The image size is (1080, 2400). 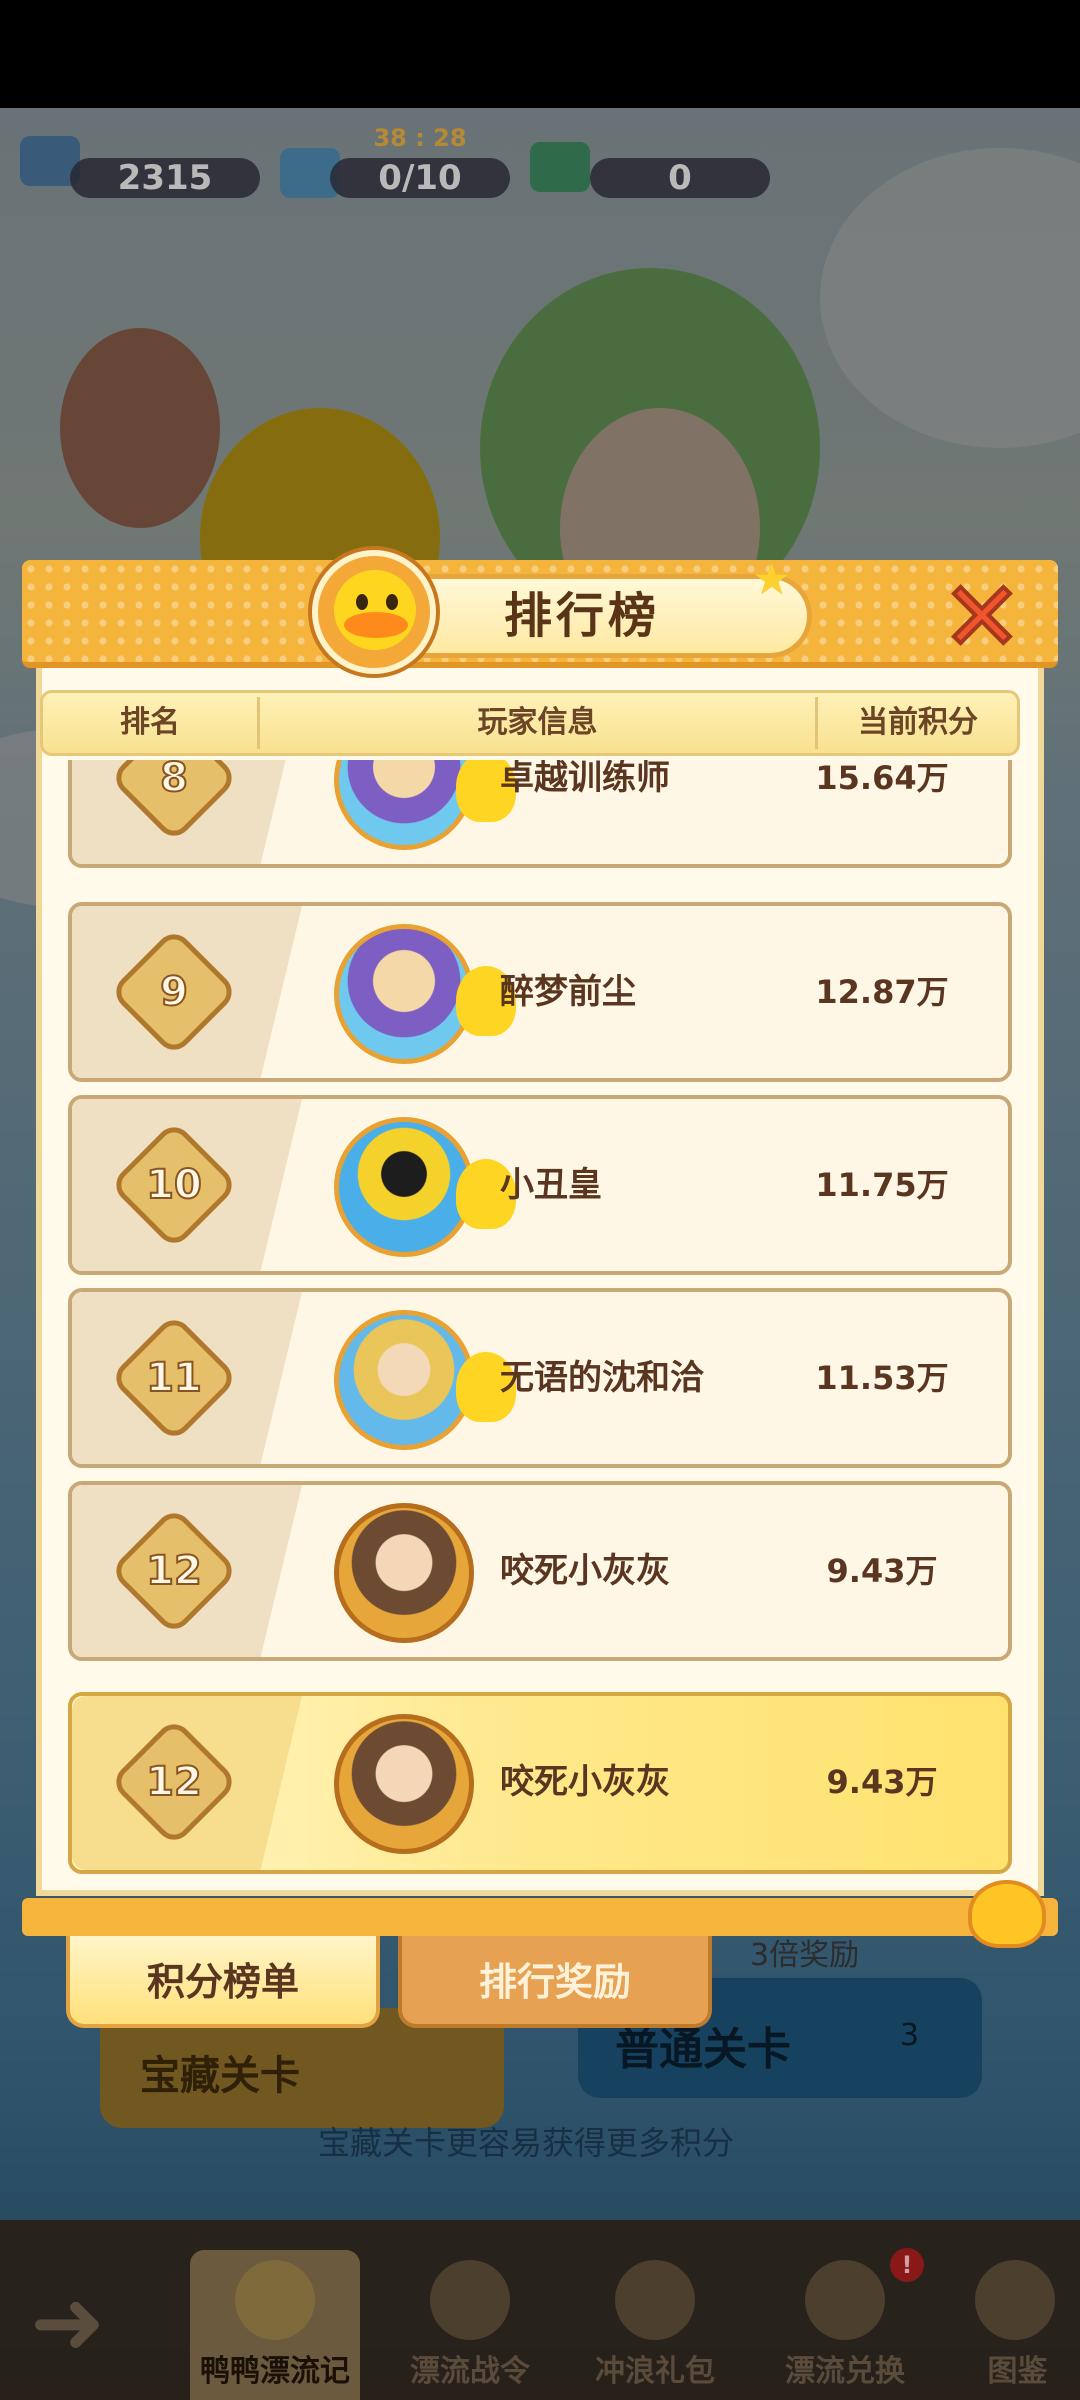 What do you see at coordinates (540, 814) in the screenshot?
I see `list-item: 8 卓越训练师 15.64万` at bounding box center [540, 814].